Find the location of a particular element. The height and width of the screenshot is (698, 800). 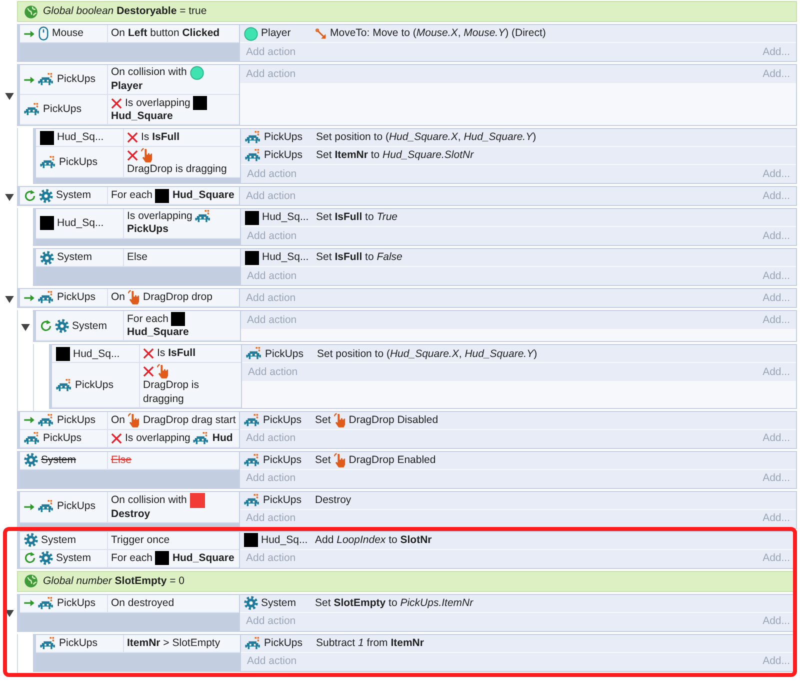

object-name: Player is located at coordinates (276, 33).